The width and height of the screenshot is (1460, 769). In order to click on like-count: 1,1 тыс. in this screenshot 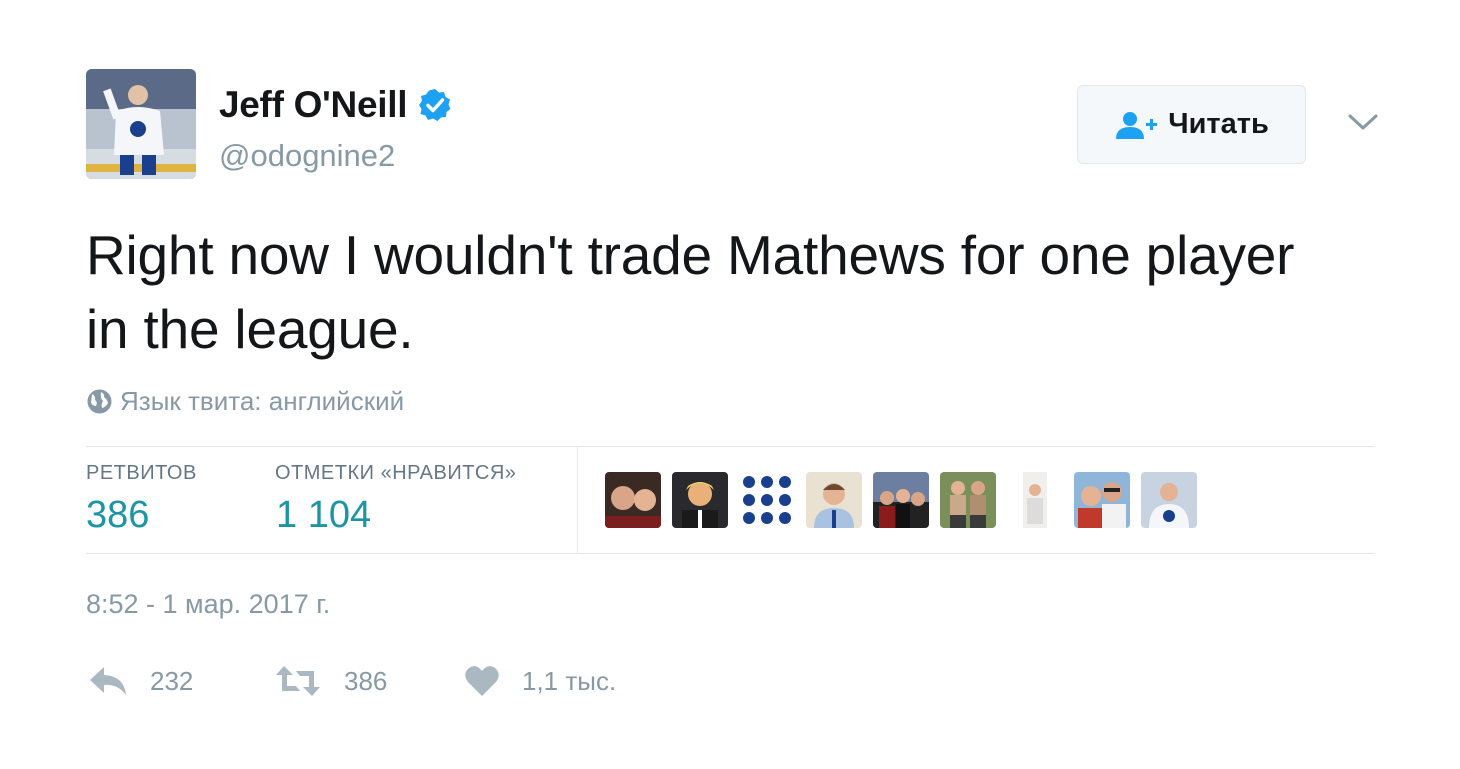, I will do `click(569, 680)`.